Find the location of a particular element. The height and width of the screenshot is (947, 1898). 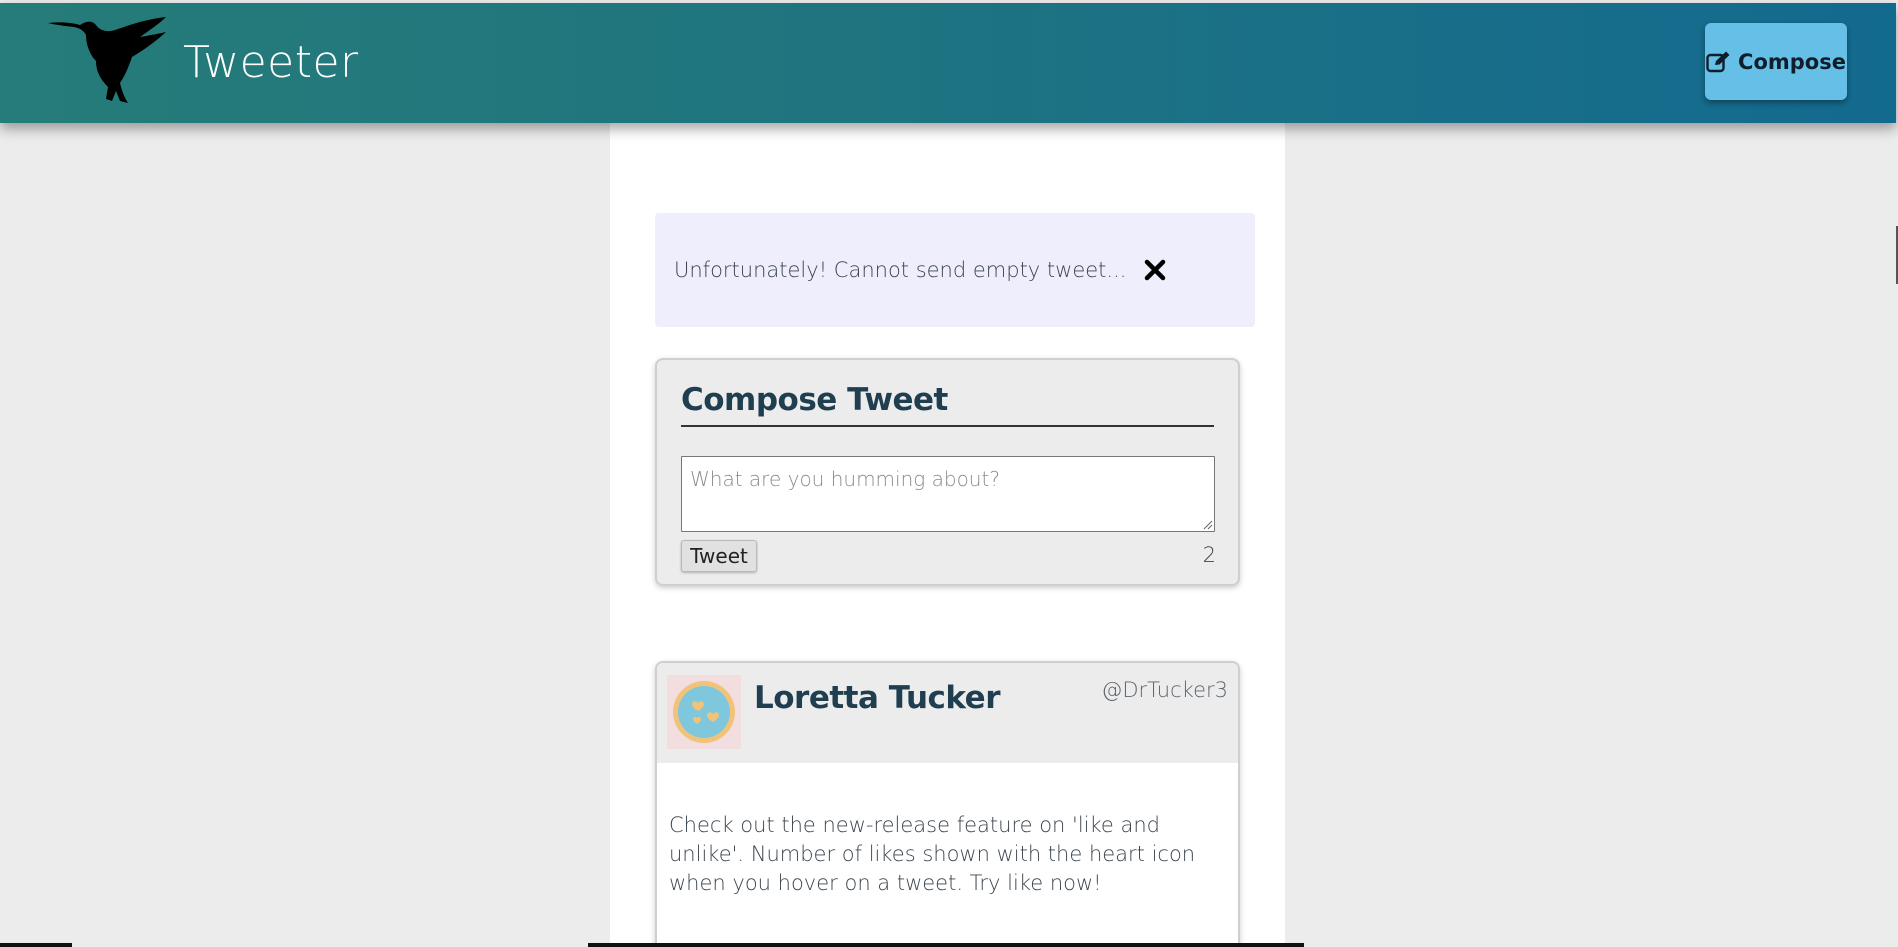

brand-title: Tweeter is located at coordinates (271, 62).